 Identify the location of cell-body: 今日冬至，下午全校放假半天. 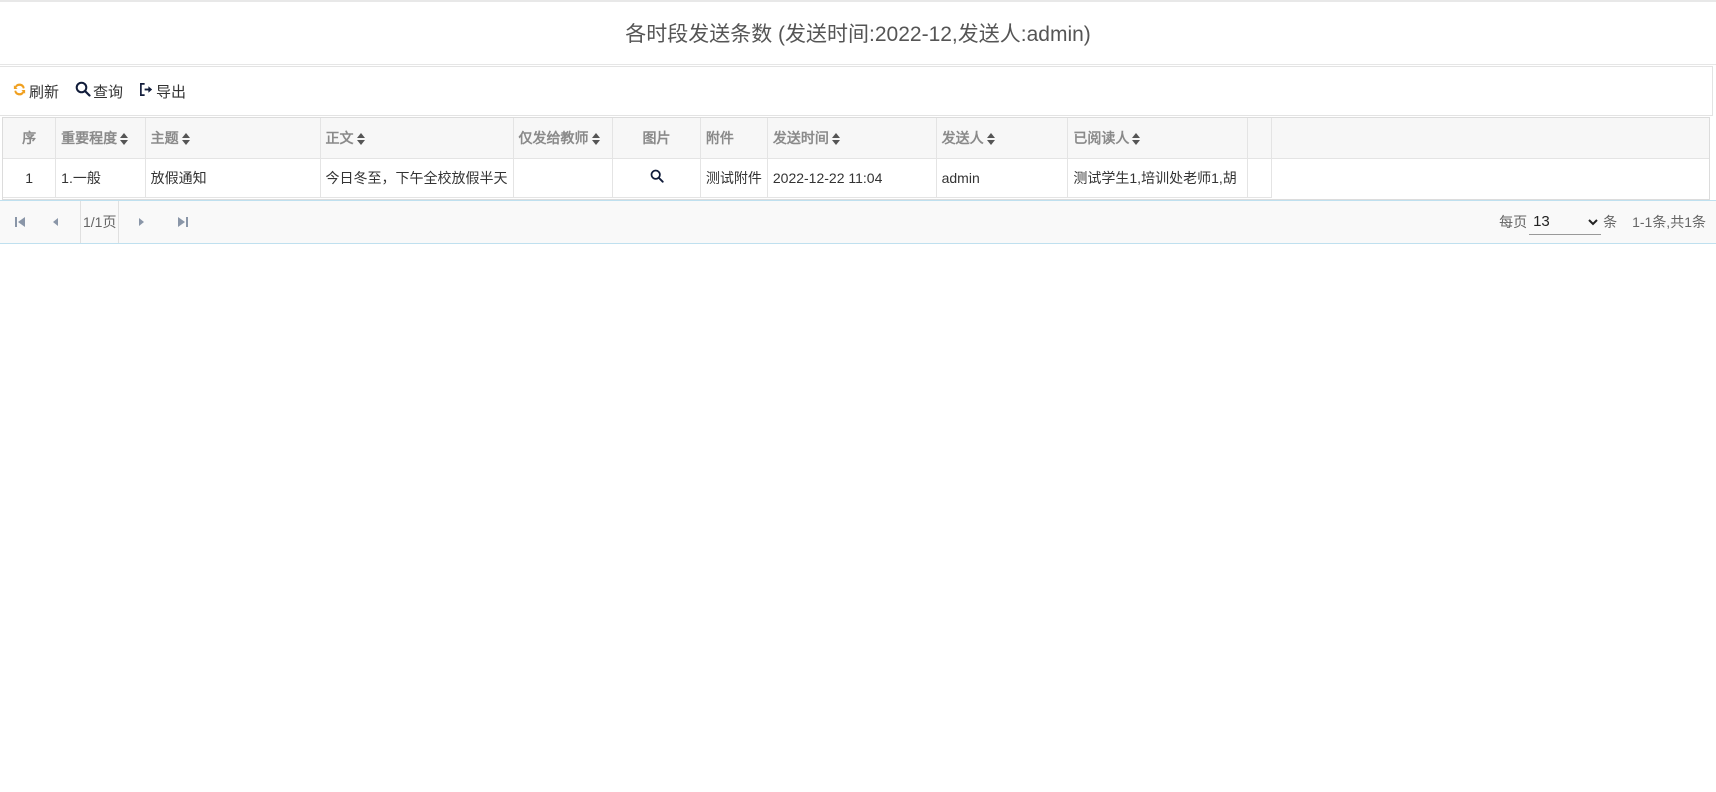
(417, 178).